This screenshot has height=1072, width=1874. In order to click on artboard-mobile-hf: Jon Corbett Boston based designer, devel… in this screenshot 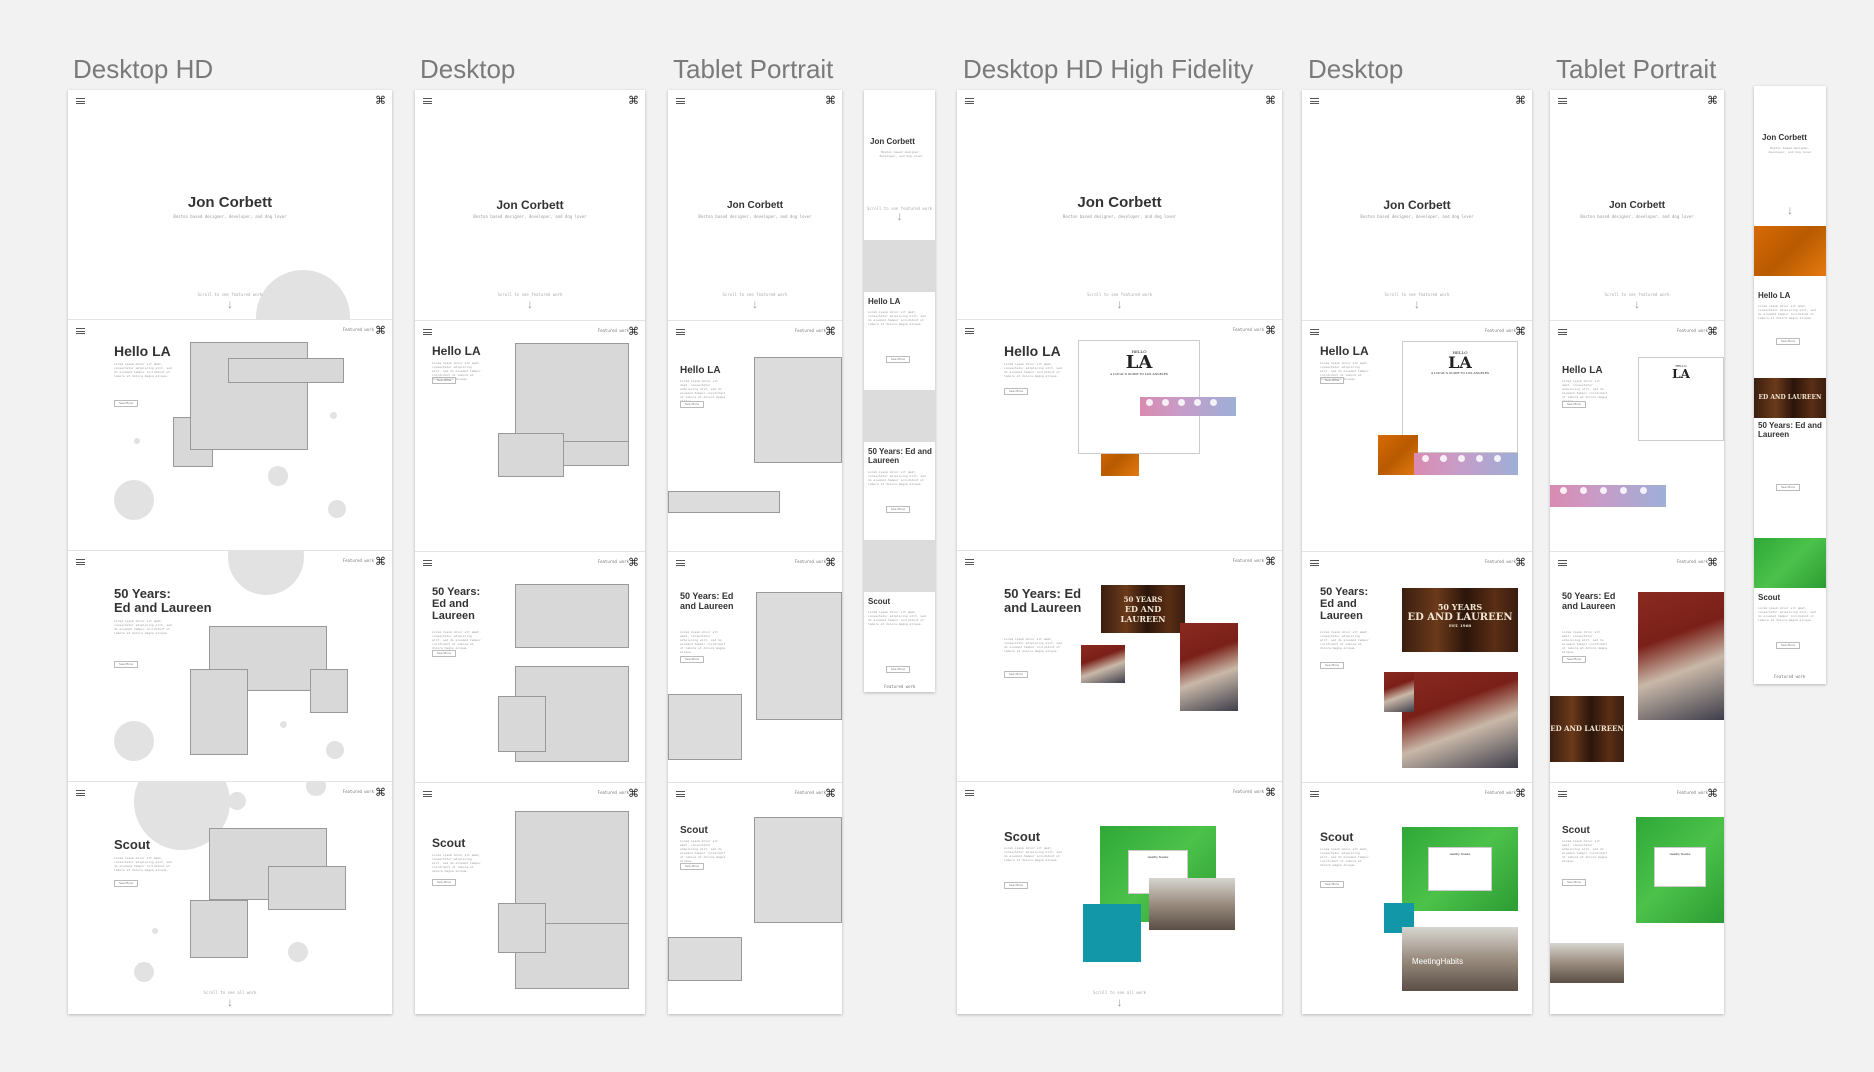, I will do `click(1790, 385)`.